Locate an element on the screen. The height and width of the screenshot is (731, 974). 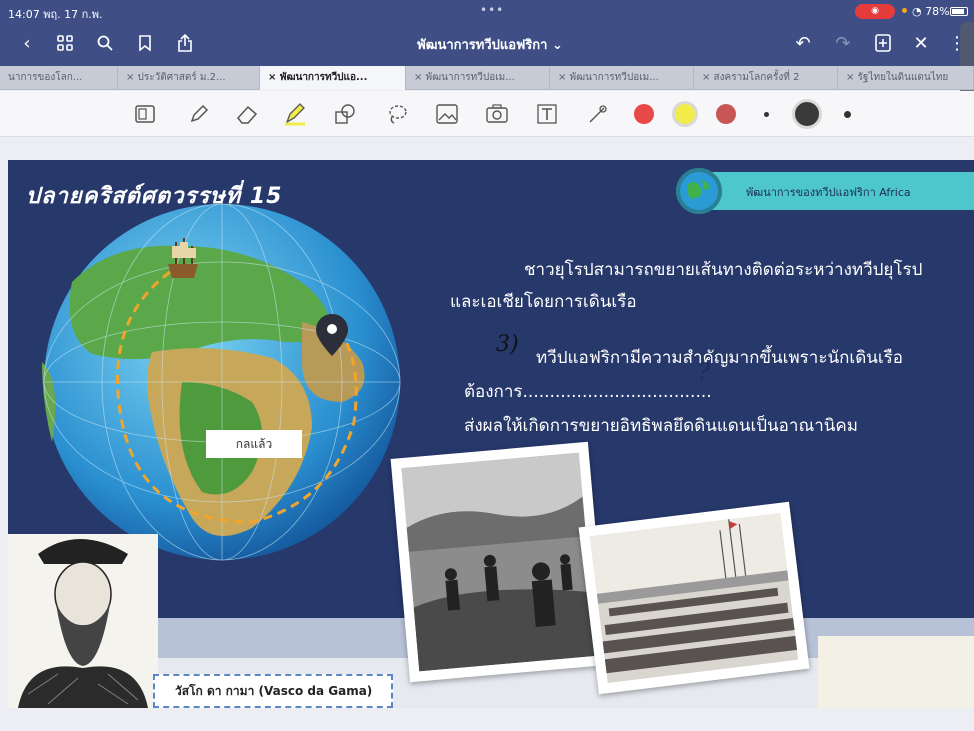
add-page-icon is located at coordinates (883, 43).